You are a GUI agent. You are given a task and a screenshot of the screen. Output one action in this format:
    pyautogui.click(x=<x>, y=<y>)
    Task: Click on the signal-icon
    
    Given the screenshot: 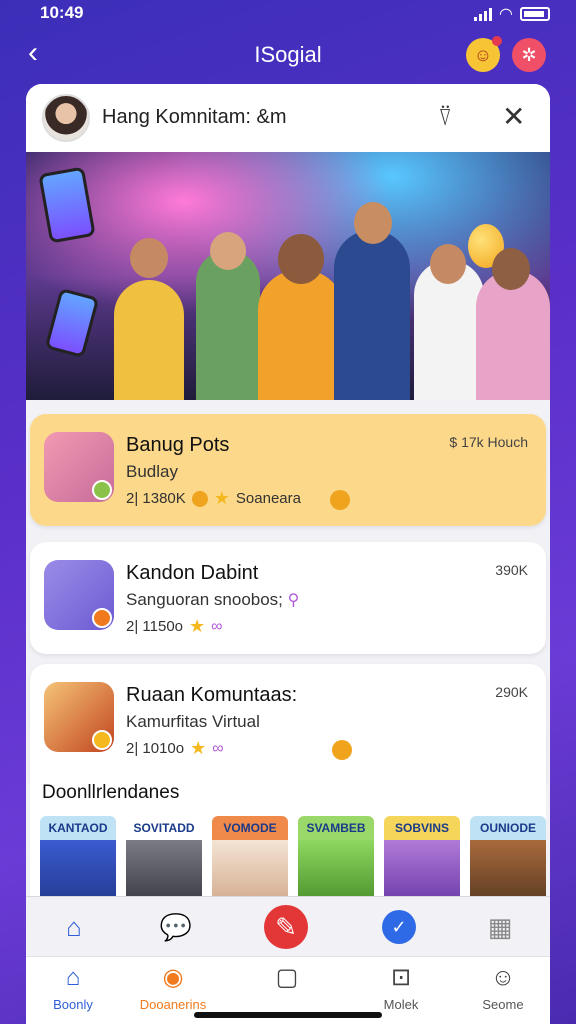 What is the action you would take?
    pyautogui.click(x=482, y=14)
    